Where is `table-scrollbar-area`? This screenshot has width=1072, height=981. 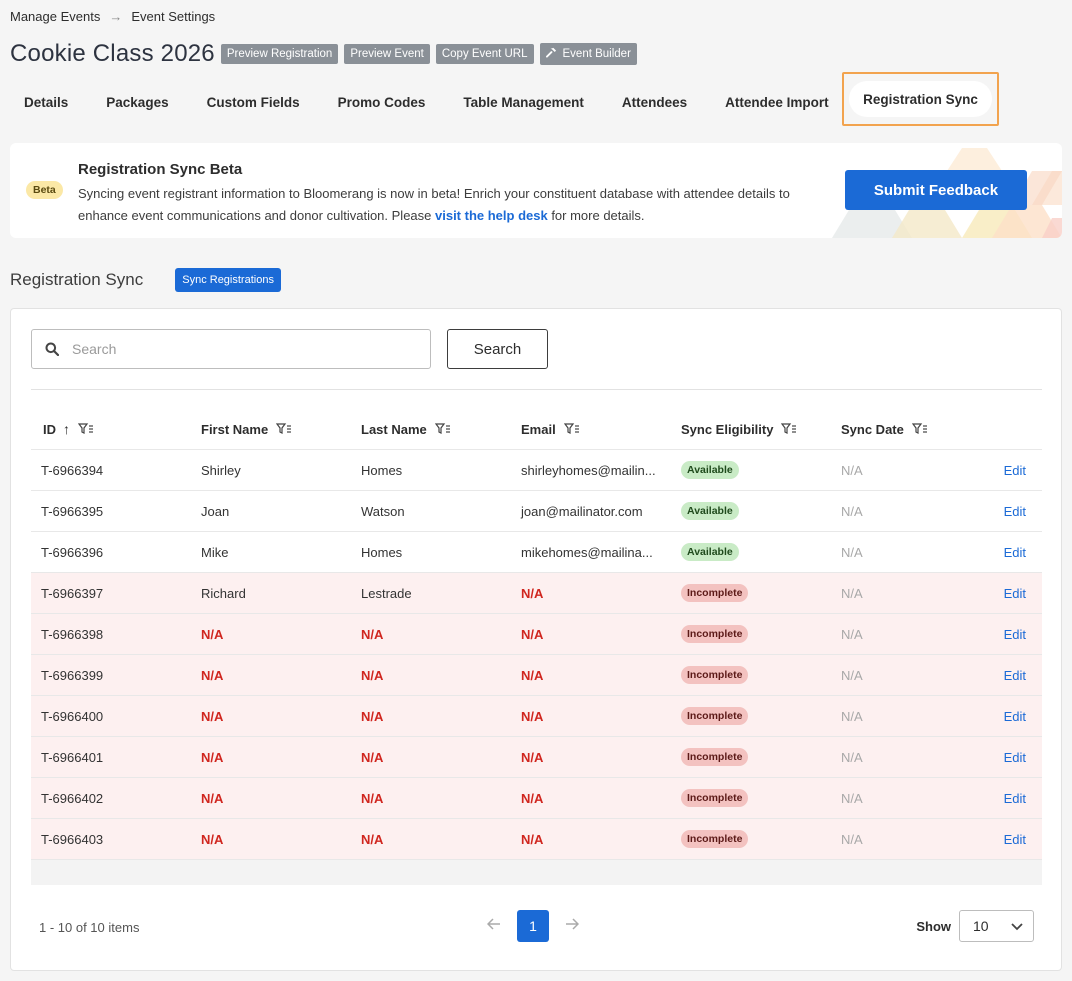 table-scrollbar-area is located at coordinates (536, 872).